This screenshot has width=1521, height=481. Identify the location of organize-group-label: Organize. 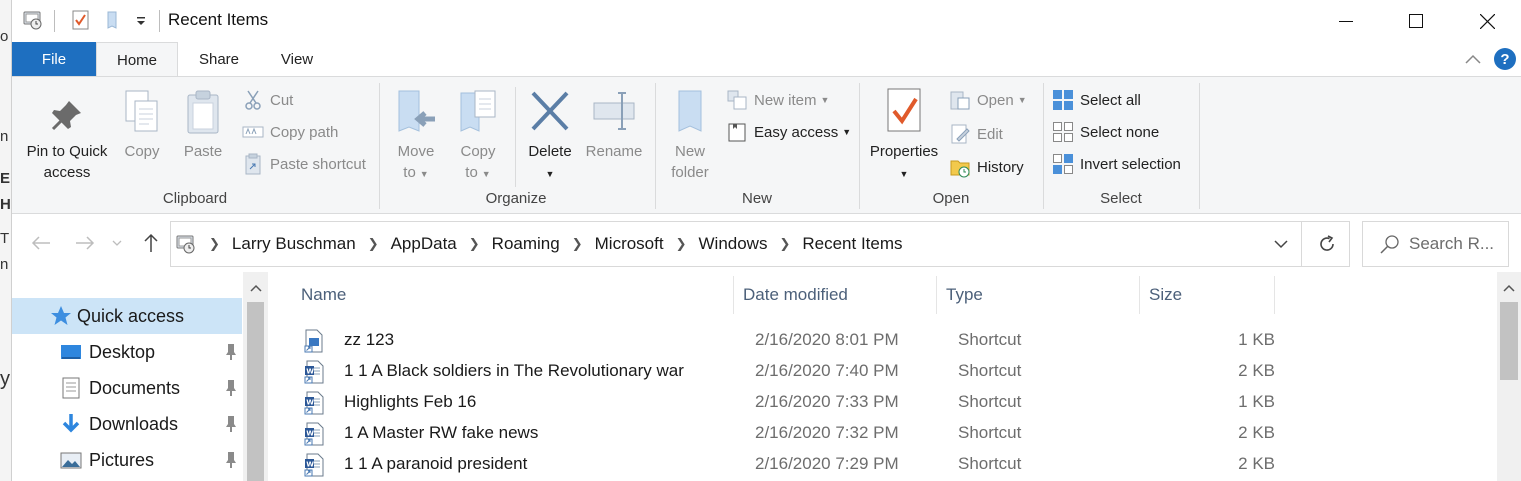
(516, 198).